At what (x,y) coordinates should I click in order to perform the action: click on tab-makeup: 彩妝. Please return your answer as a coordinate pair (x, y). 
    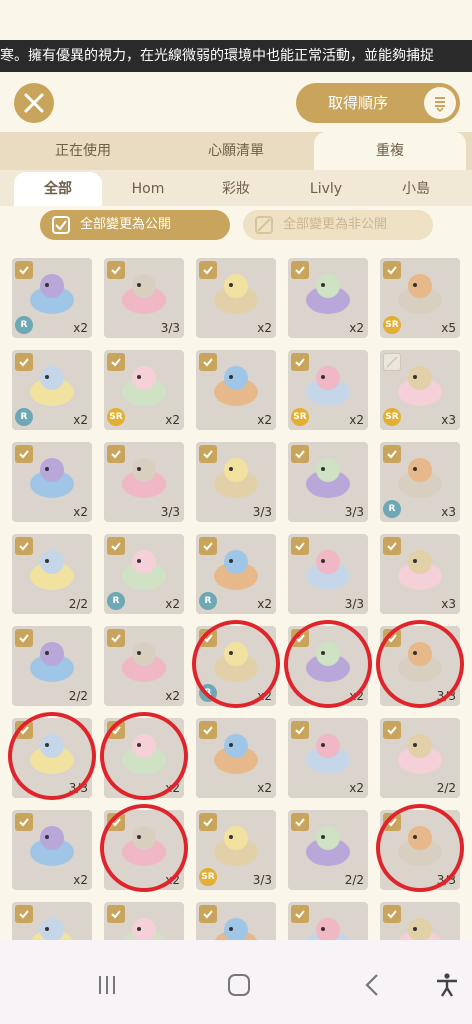
    Looking at the image, I should click on (236, 189).